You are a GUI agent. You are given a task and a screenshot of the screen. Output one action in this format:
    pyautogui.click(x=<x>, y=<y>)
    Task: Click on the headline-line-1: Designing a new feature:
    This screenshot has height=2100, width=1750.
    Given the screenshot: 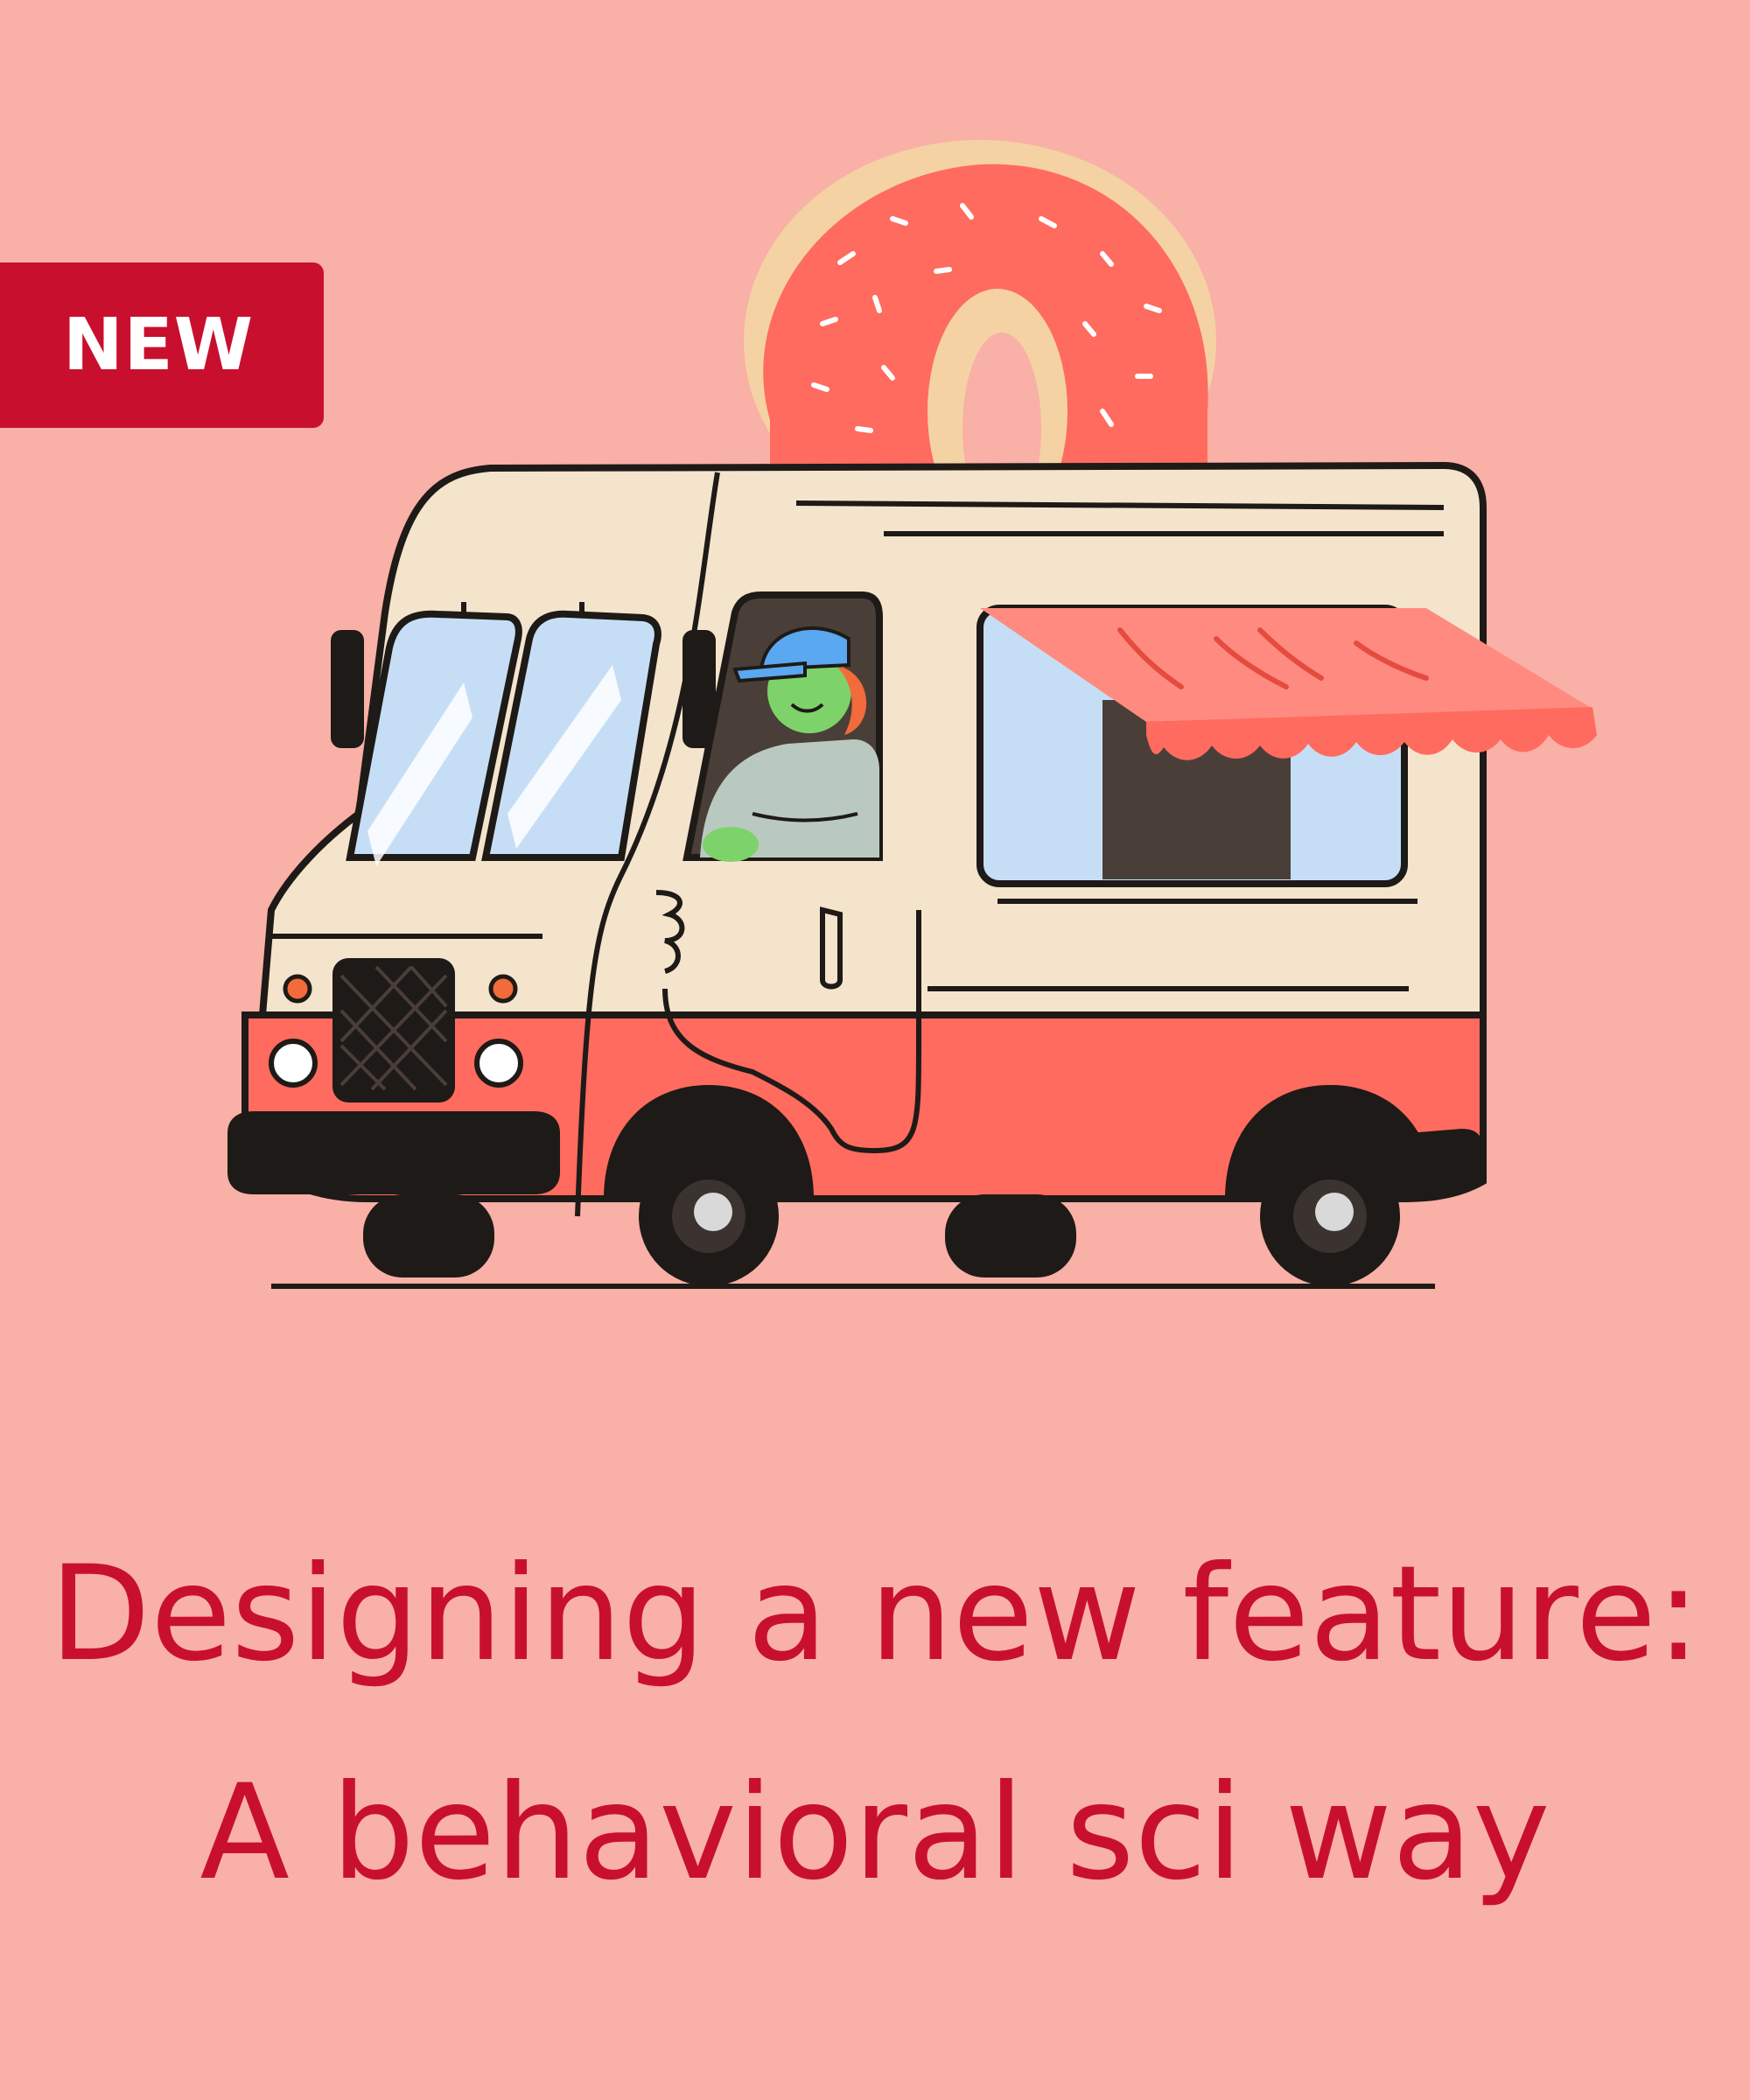 What is the action you would take?
    pyautogui.click(x=875, y=1614)
    